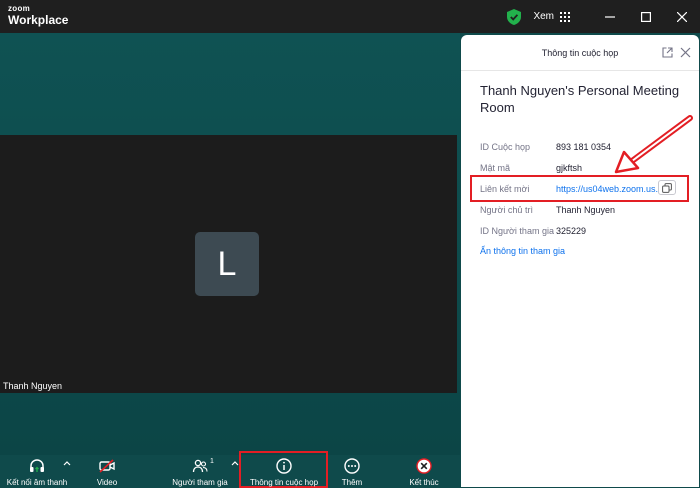 The image size is (700, 488). I want to click on panel-title: Thông tin cuộc họp, so click(580, 52).